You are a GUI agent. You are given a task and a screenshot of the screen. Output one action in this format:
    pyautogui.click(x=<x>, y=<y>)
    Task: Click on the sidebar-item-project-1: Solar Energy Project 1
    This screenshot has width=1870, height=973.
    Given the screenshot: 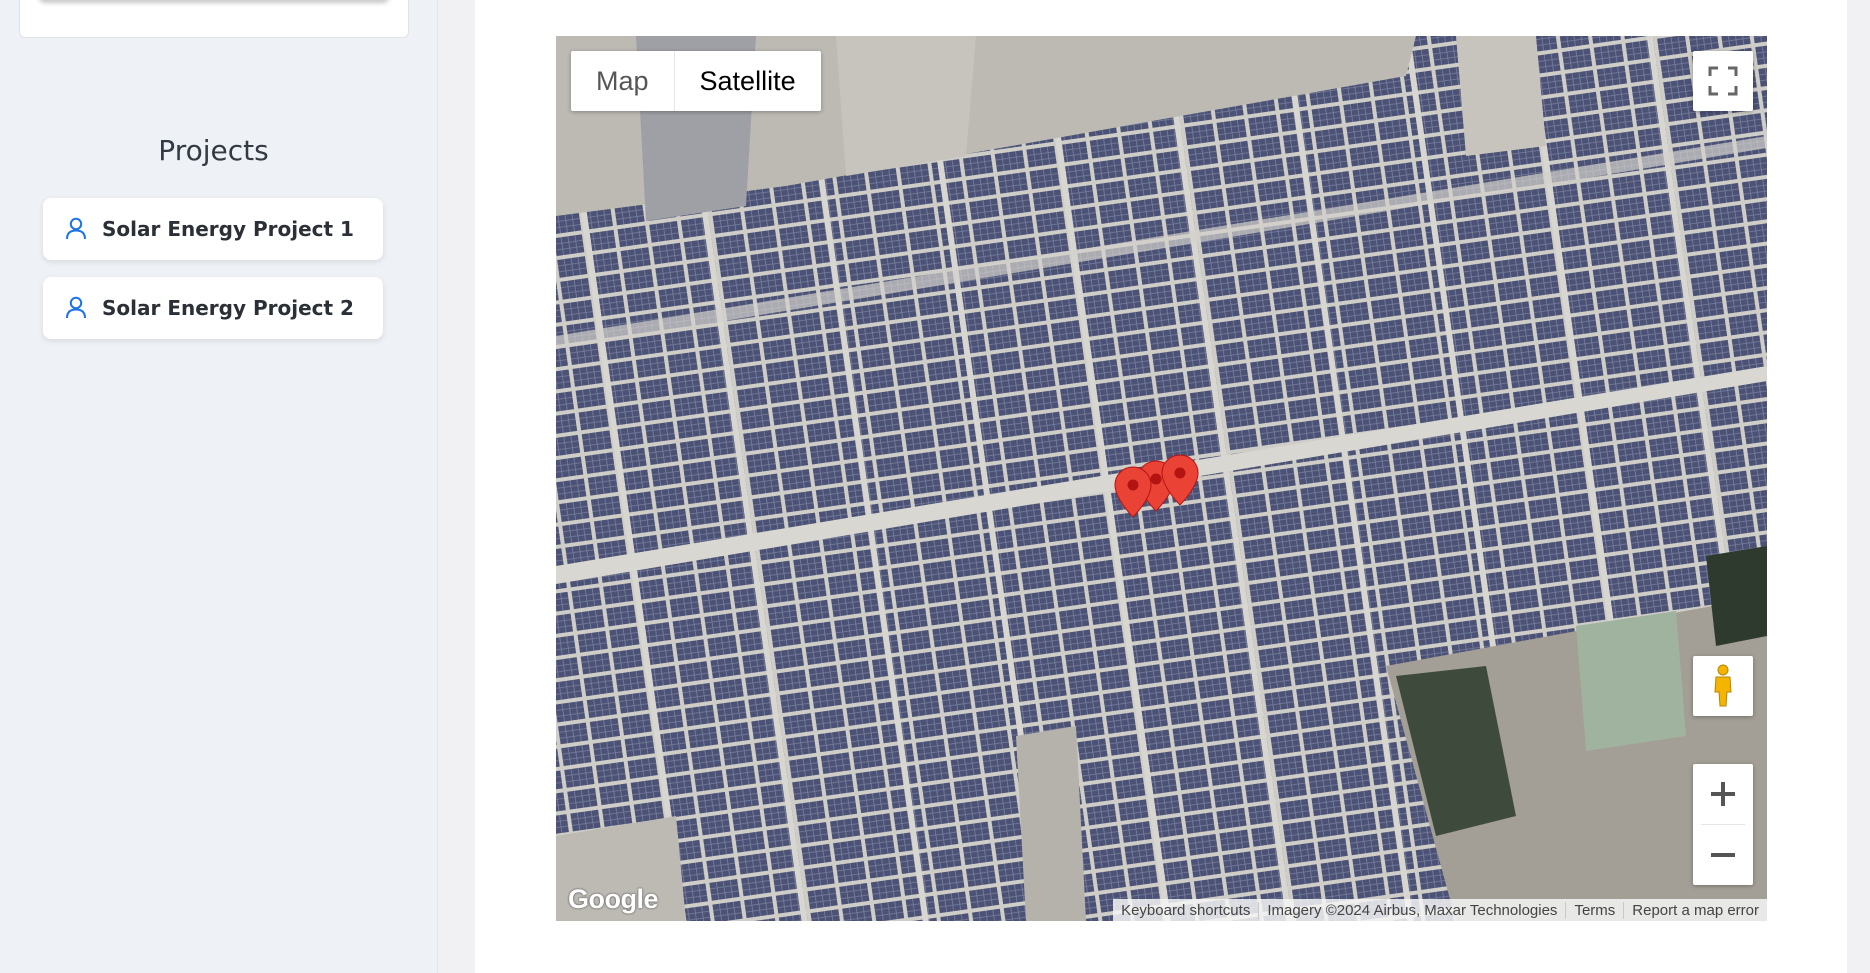 What is the action you would take?
    pyautogui.click(x=213, y=229)
    